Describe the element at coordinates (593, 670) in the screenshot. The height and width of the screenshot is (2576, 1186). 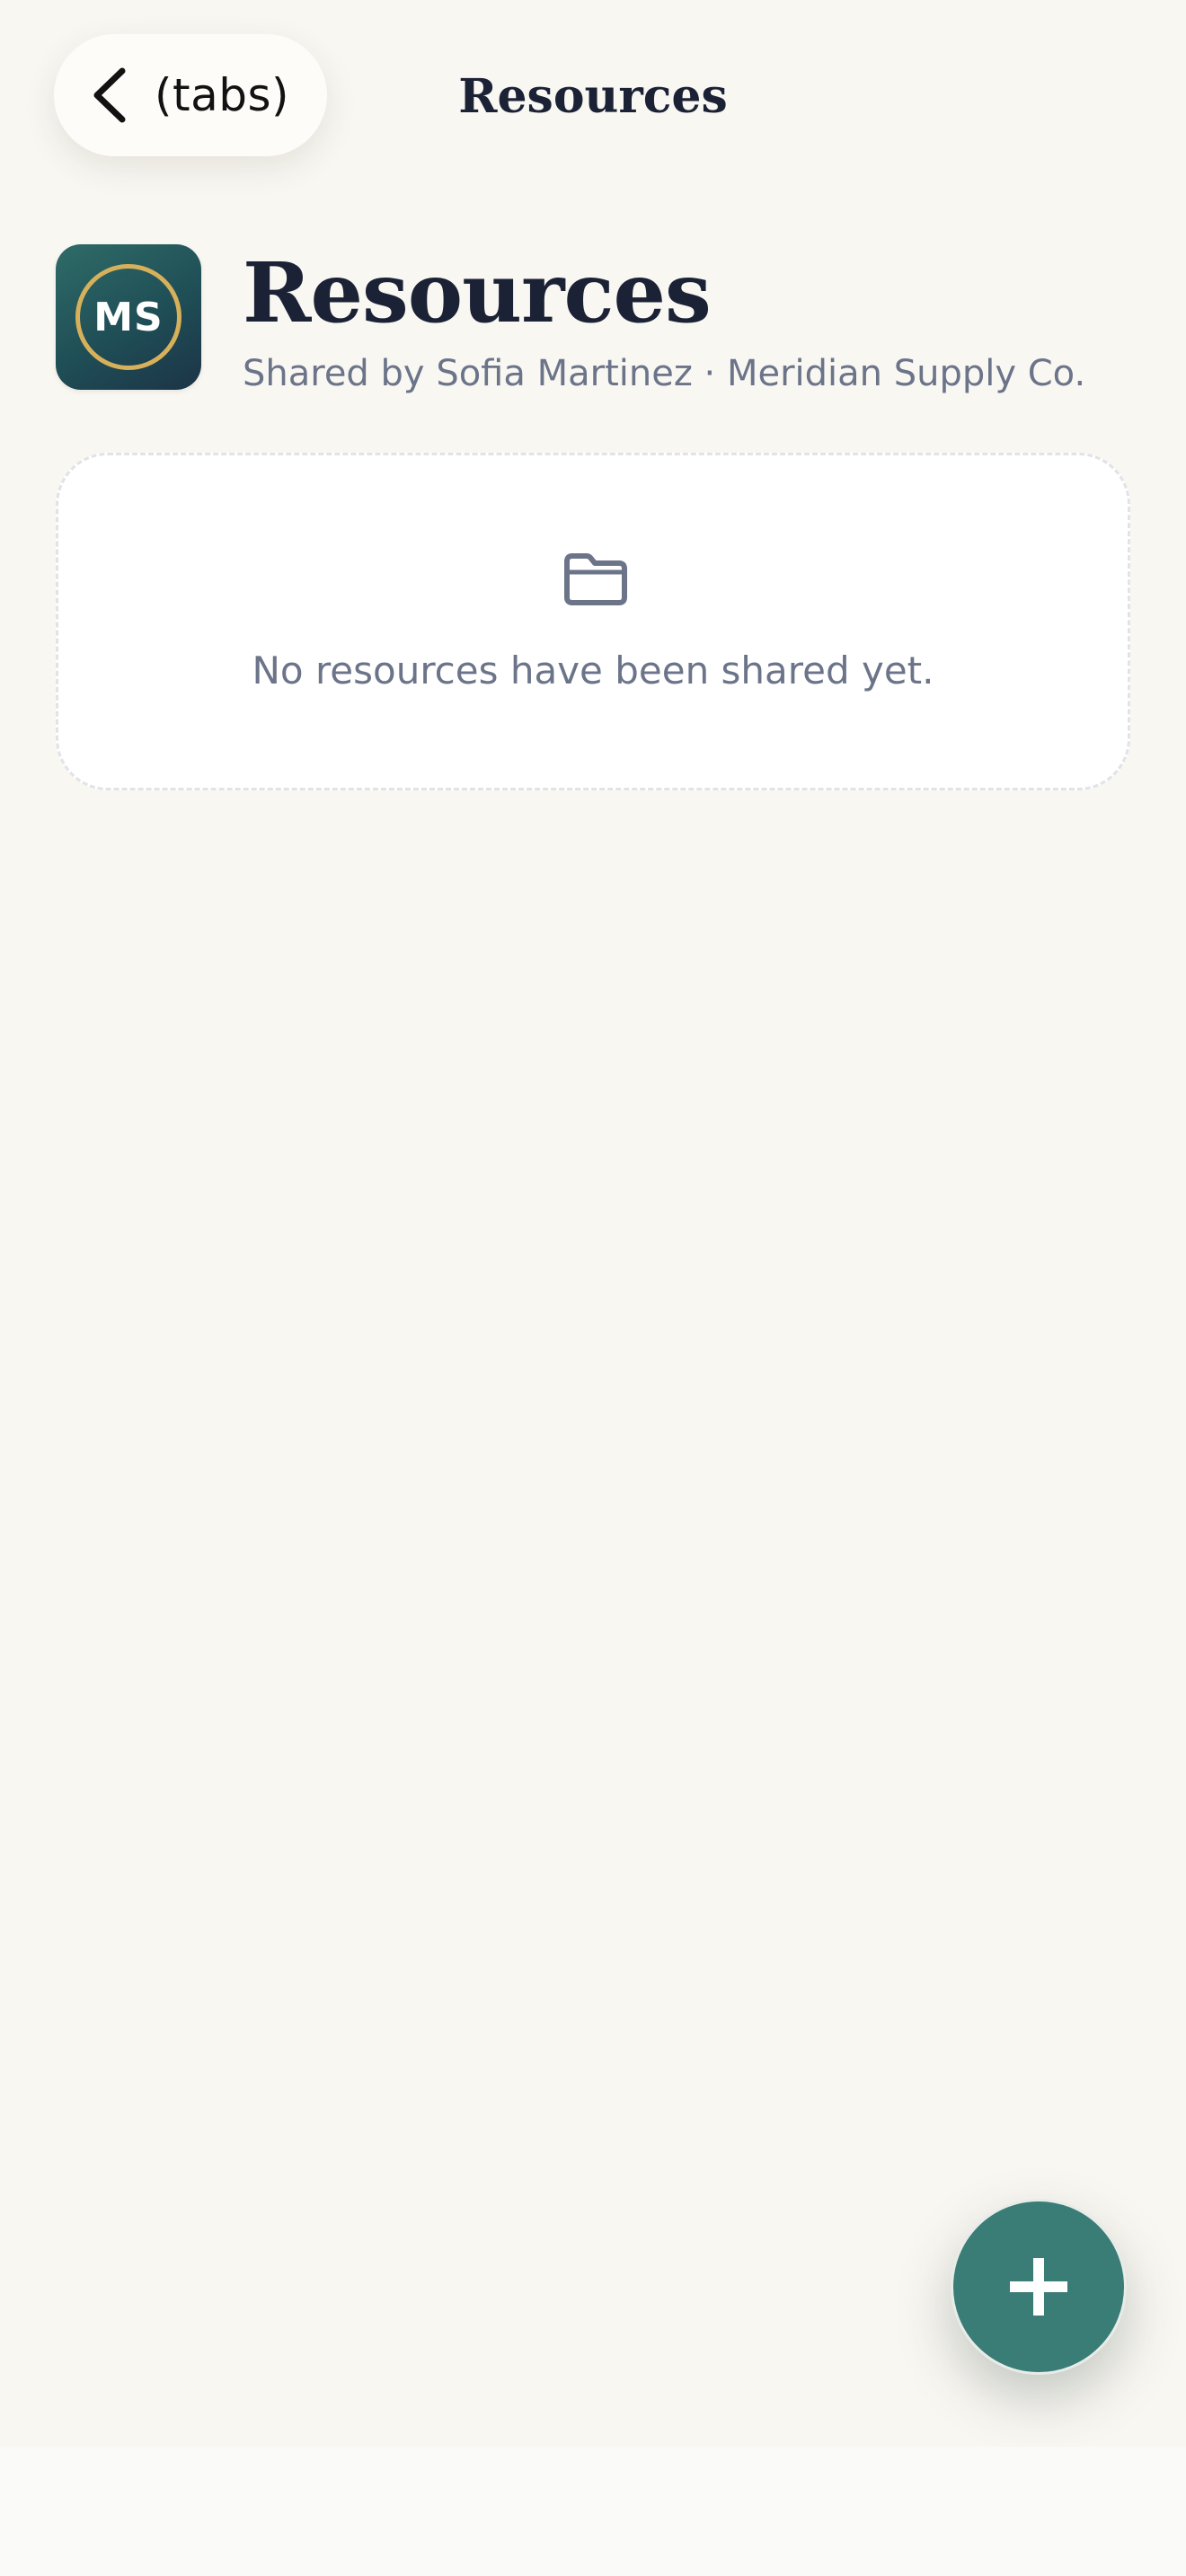
I see `empty-state-message: No resources have been shared yet.` at that location.